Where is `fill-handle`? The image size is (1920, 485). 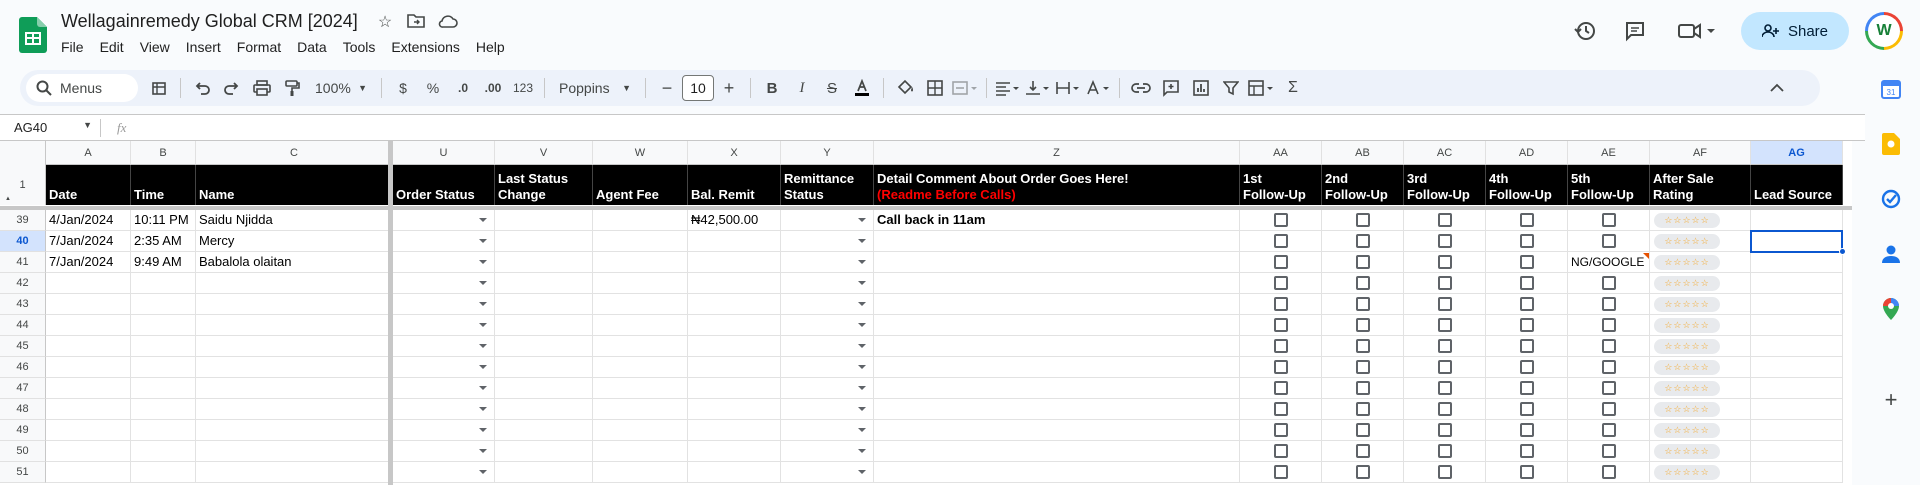
fill-handle is located at coordinates (1842, 251).